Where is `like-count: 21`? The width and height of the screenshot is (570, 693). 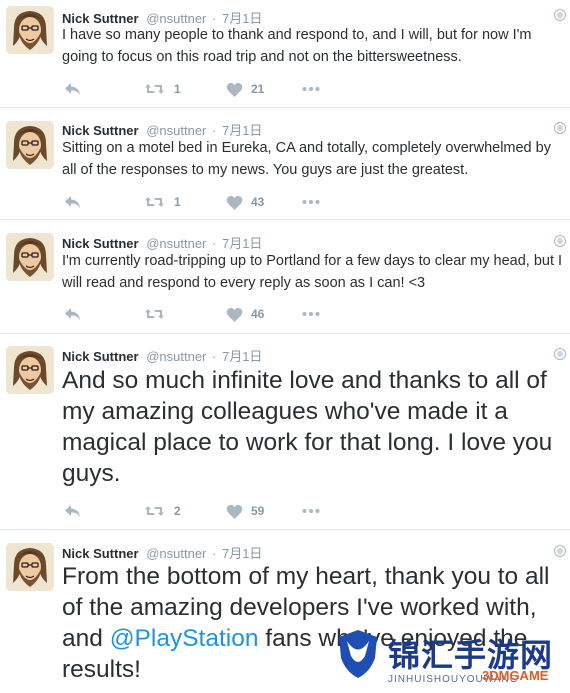
like-count: 21 is located at coordinates (258, 89).